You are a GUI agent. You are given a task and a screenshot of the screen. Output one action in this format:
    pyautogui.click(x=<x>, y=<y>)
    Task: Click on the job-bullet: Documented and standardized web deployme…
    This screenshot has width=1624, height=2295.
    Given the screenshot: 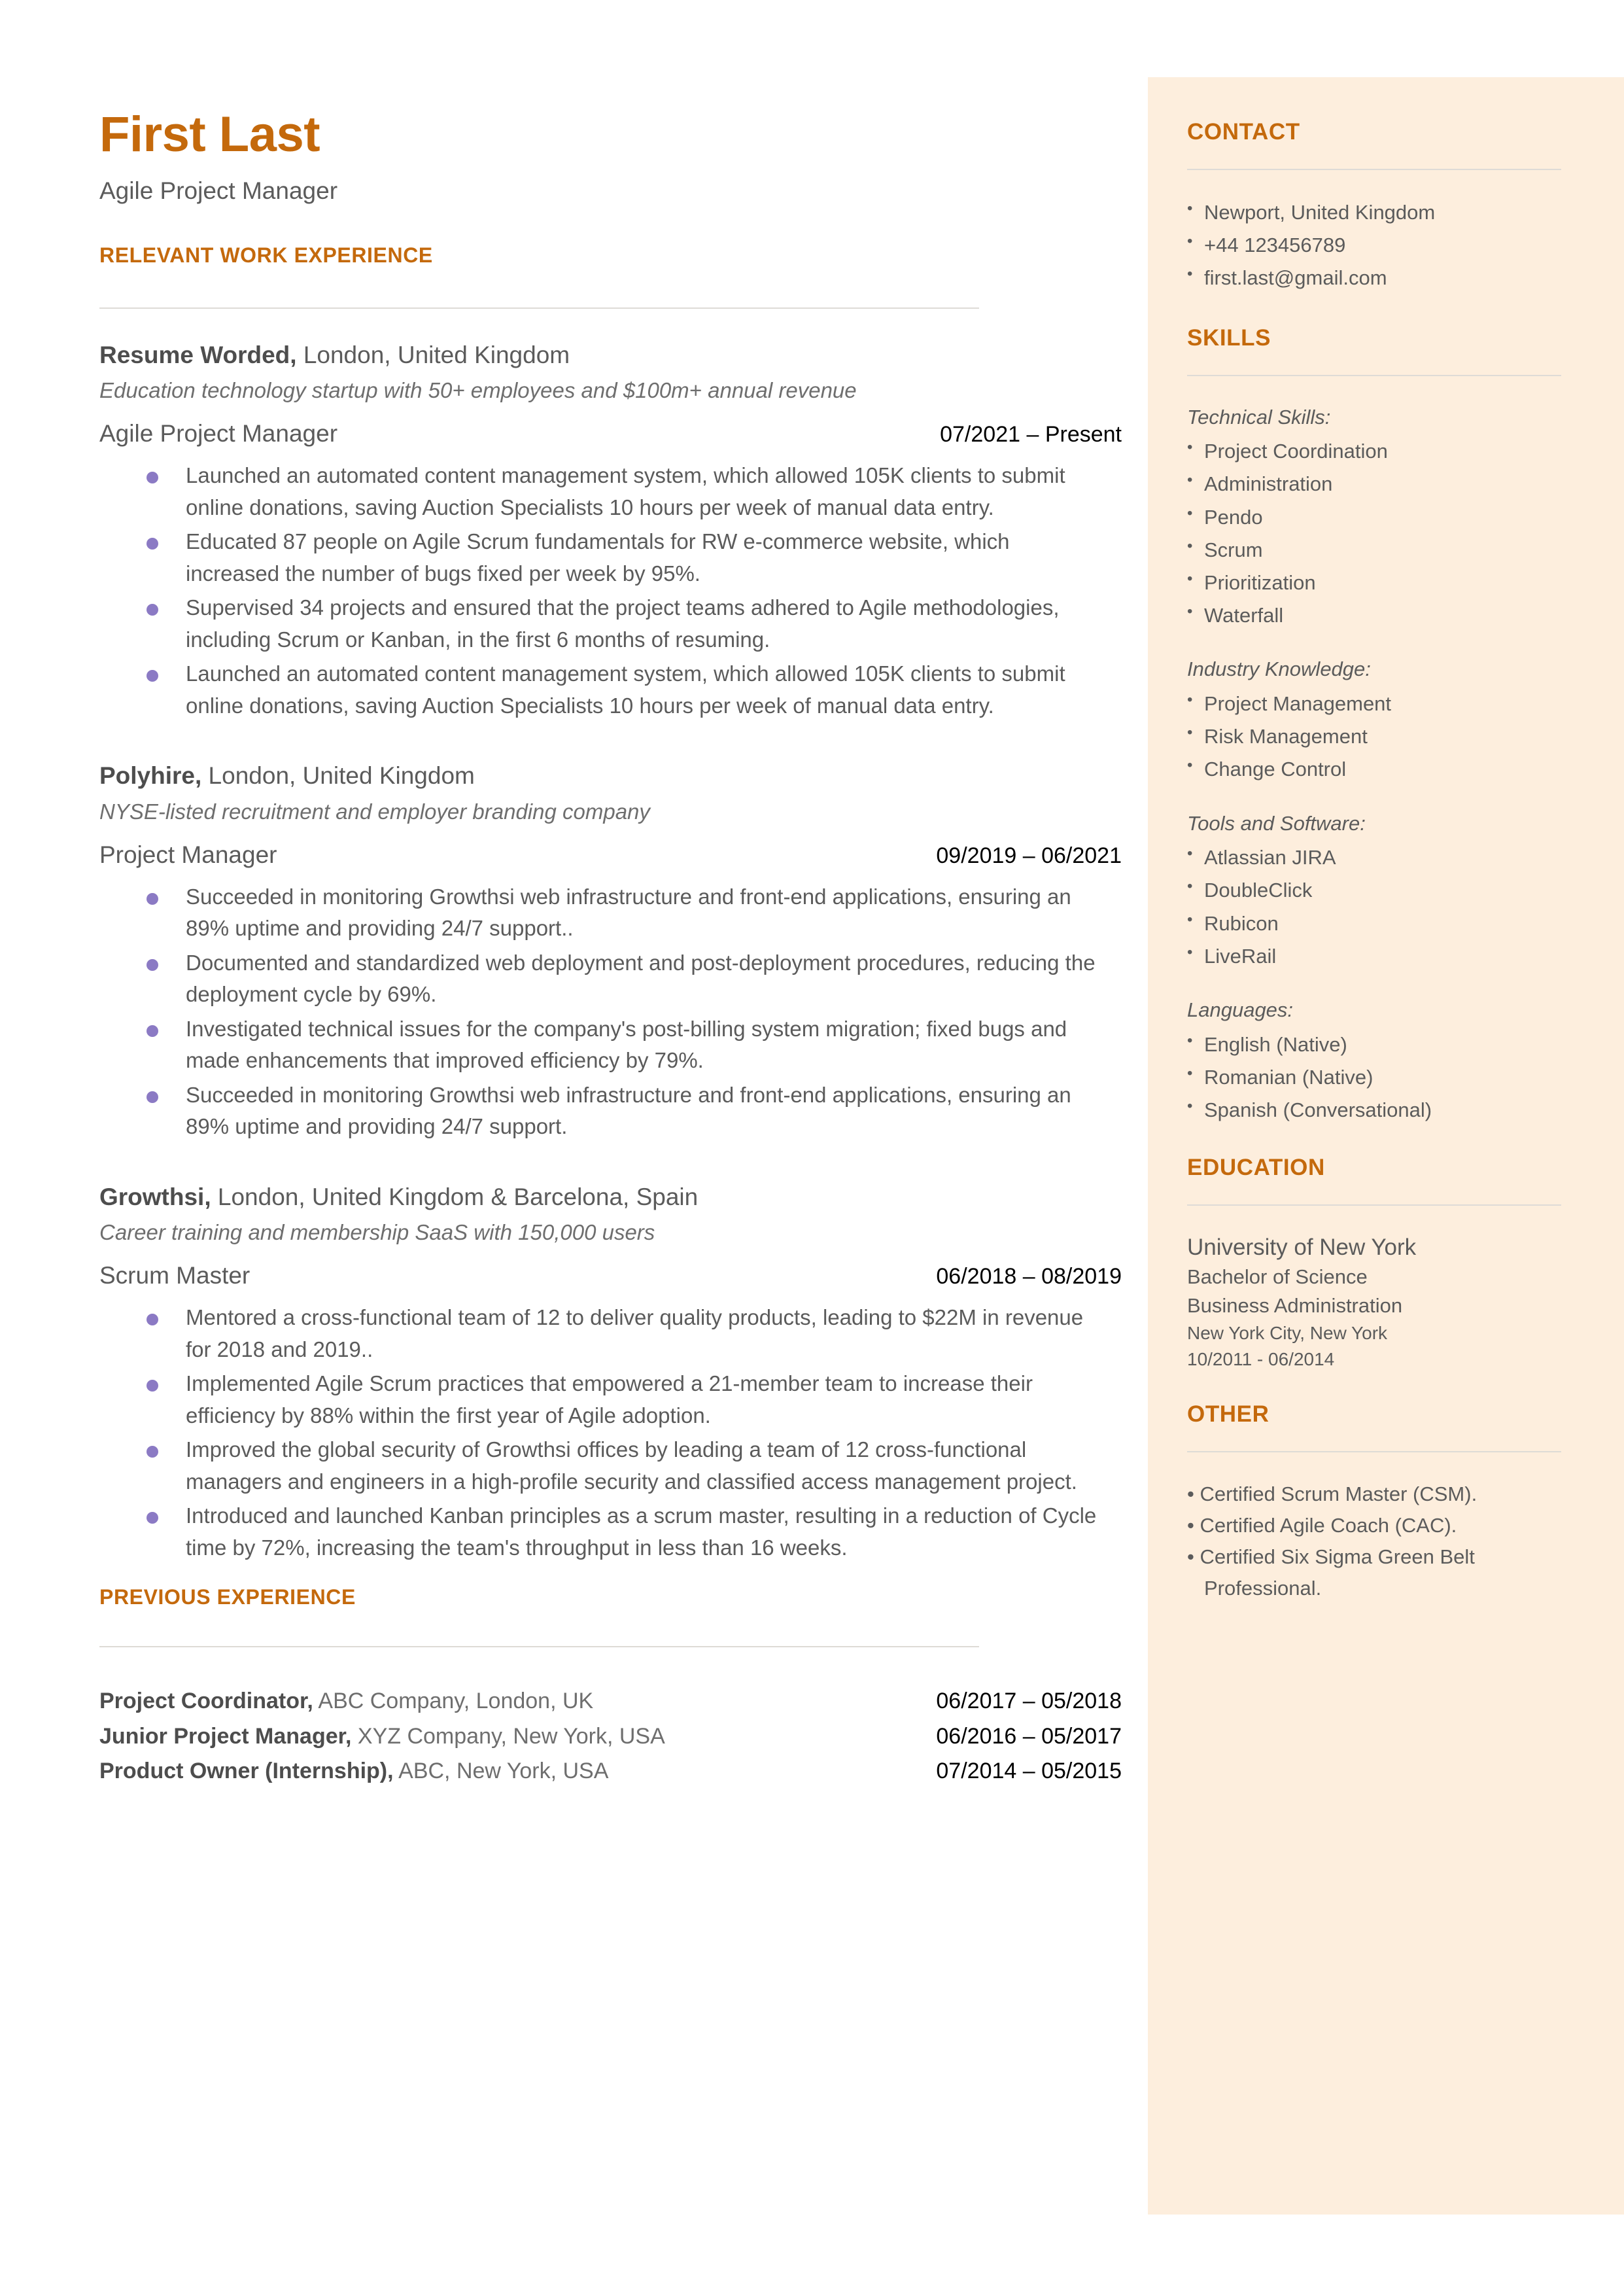 What is the action you would take?
    pyautogui.click(x=612, y=980)
    